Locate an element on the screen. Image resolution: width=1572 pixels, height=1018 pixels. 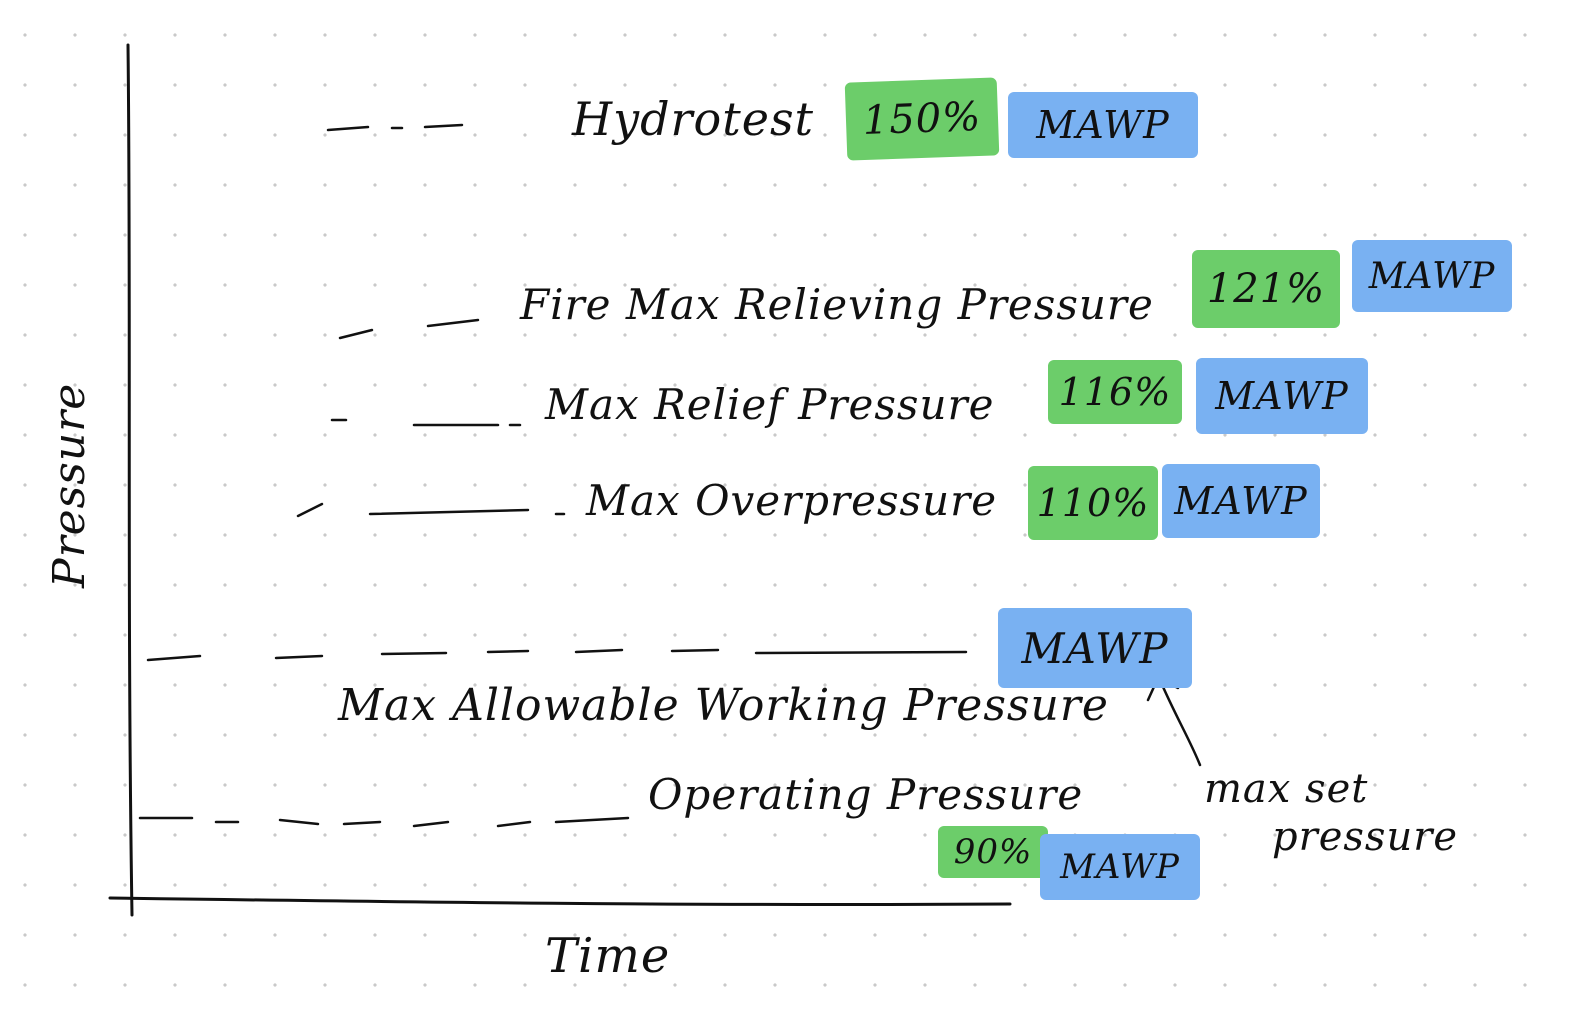
max-overpressure-label: Max Overpressure is located at coordinates (792, 500).